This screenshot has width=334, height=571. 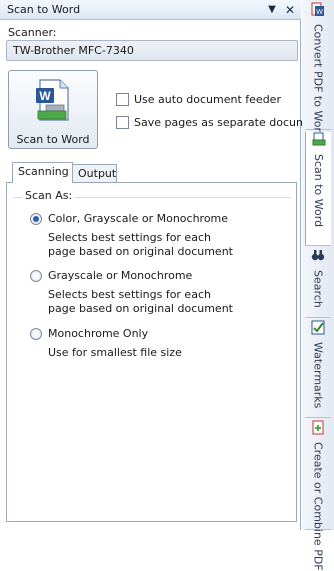 I want to click on option-grayscale-mono: Grayscale or Monochrome, so click(x=111, y=275).